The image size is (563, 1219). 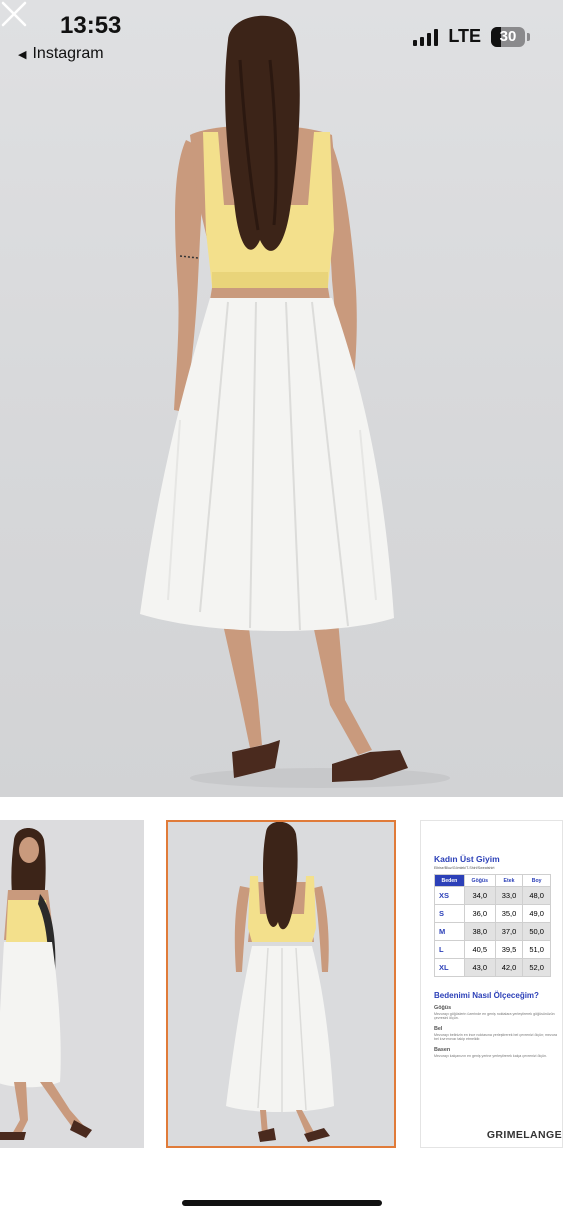 I want to click on table-row: L 40,5 39,5 51,0, so click(x=492, y=949).